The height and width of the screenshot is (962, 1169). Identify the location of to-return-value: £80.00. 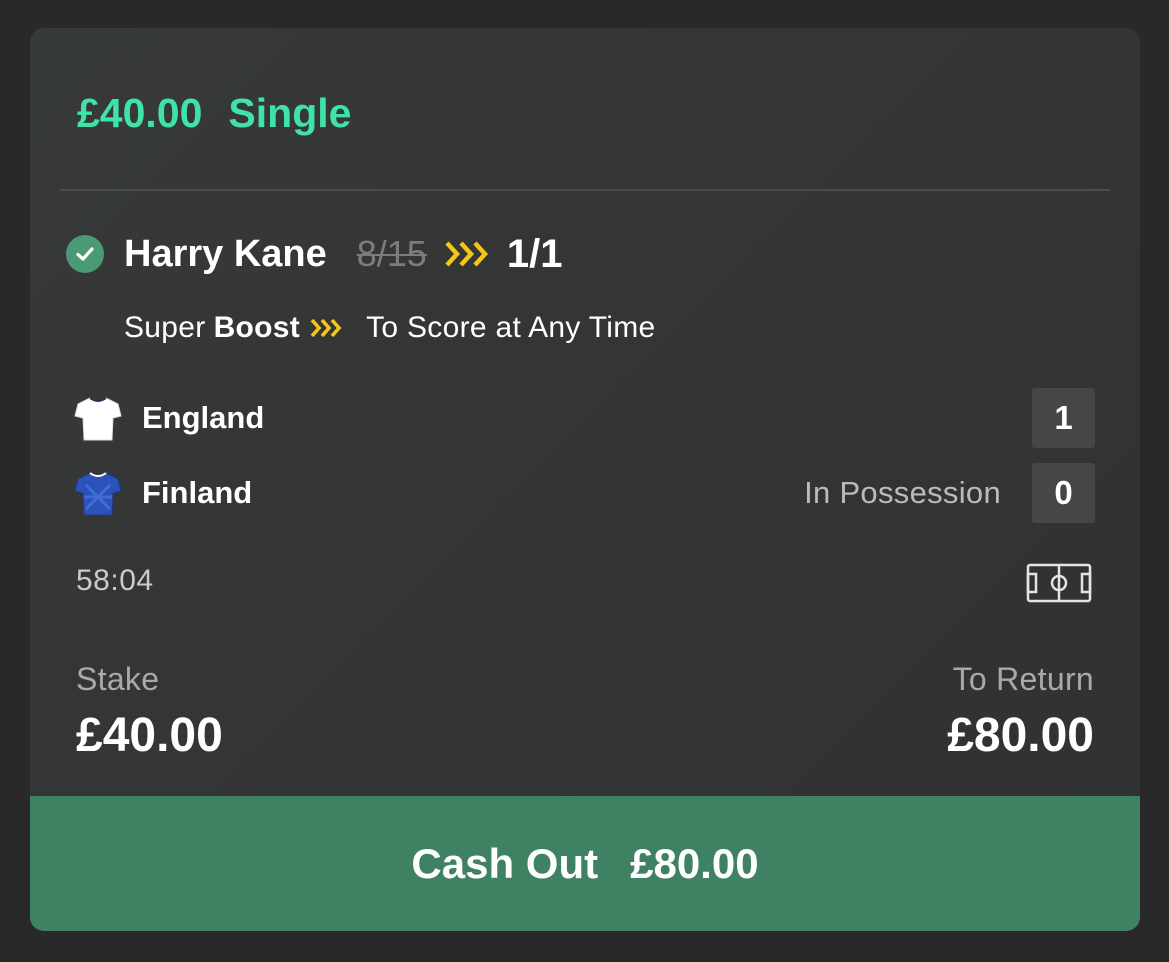
(1020, 735).